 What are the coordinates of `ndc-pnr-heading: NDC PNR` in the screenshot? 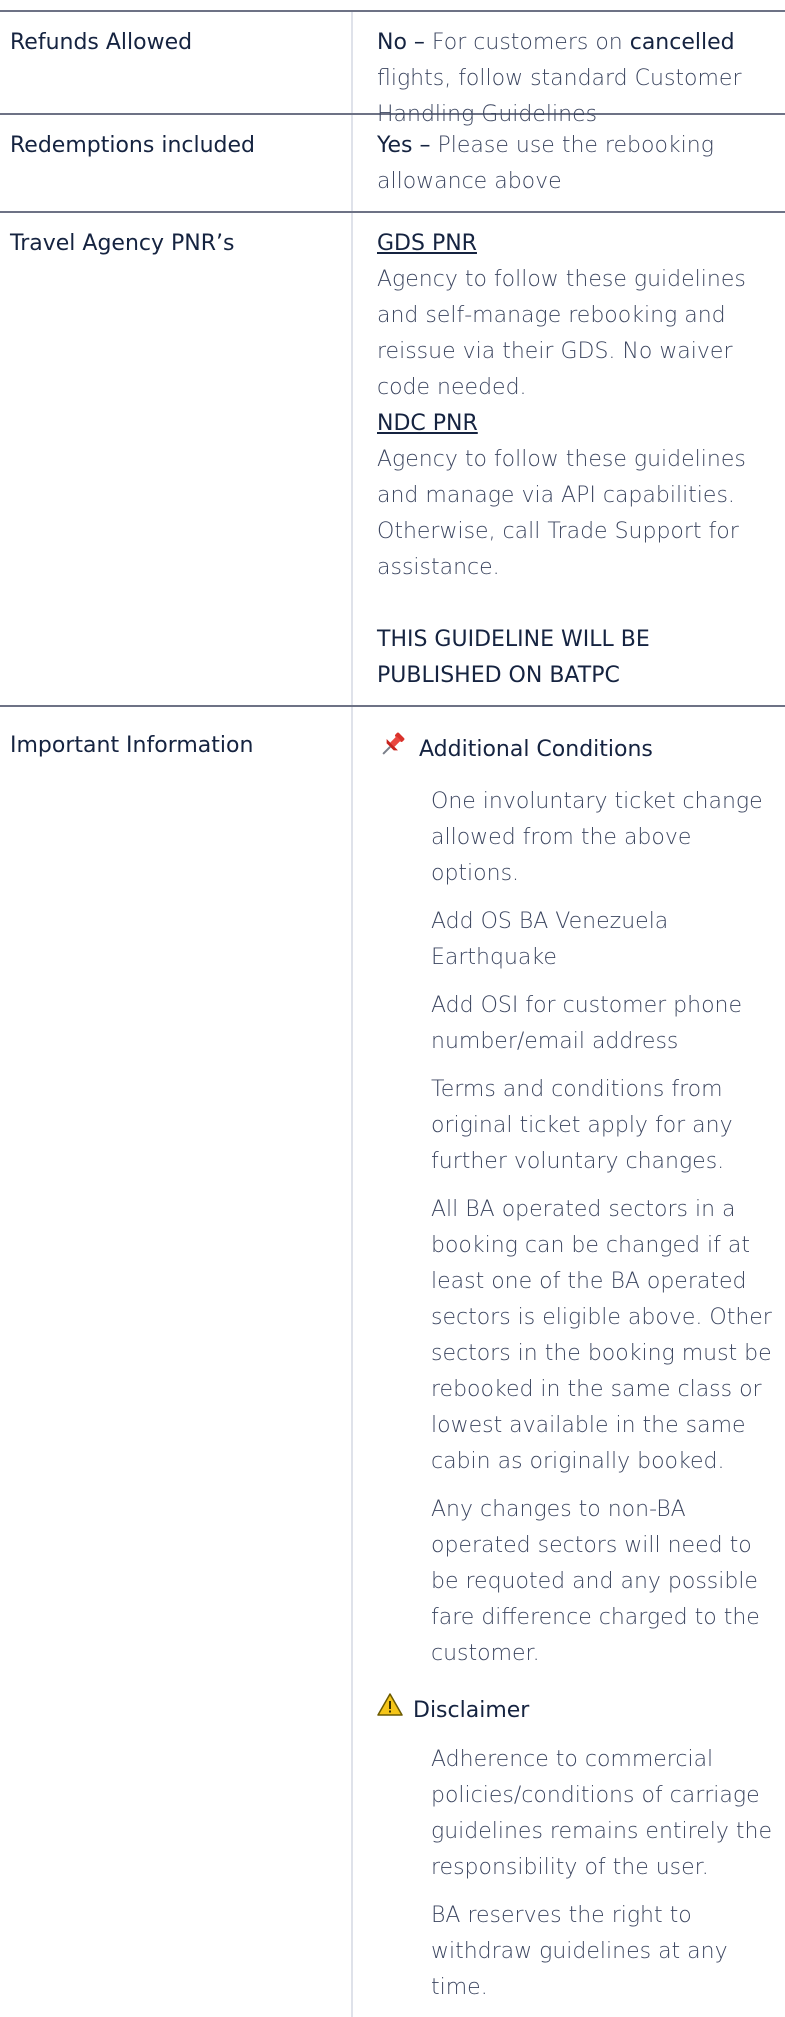 It's located at (427, 423).